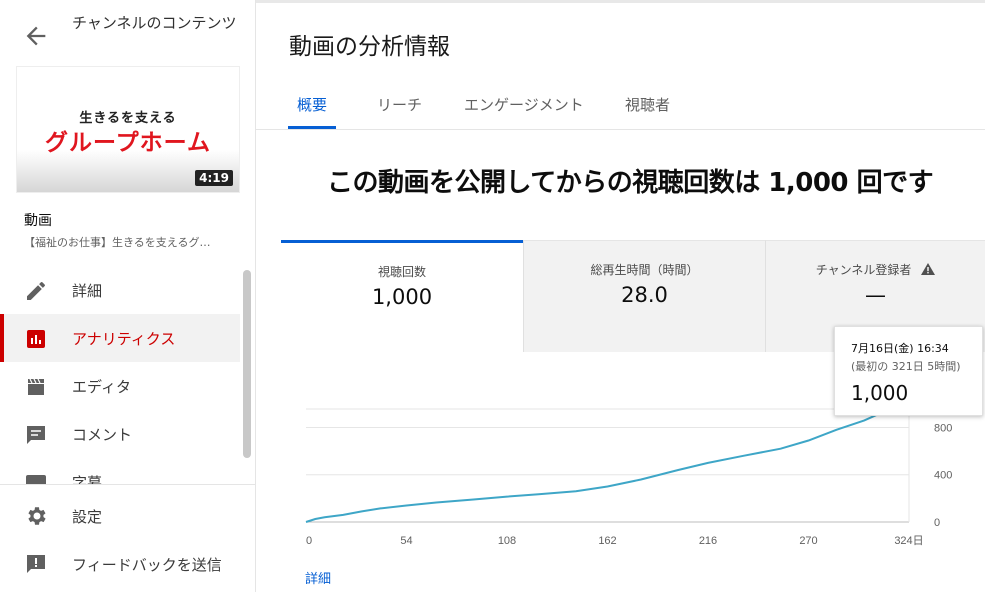  Describe the element at coordinates (37, 516) in the screenshot. I see `gear-icon` at that location.